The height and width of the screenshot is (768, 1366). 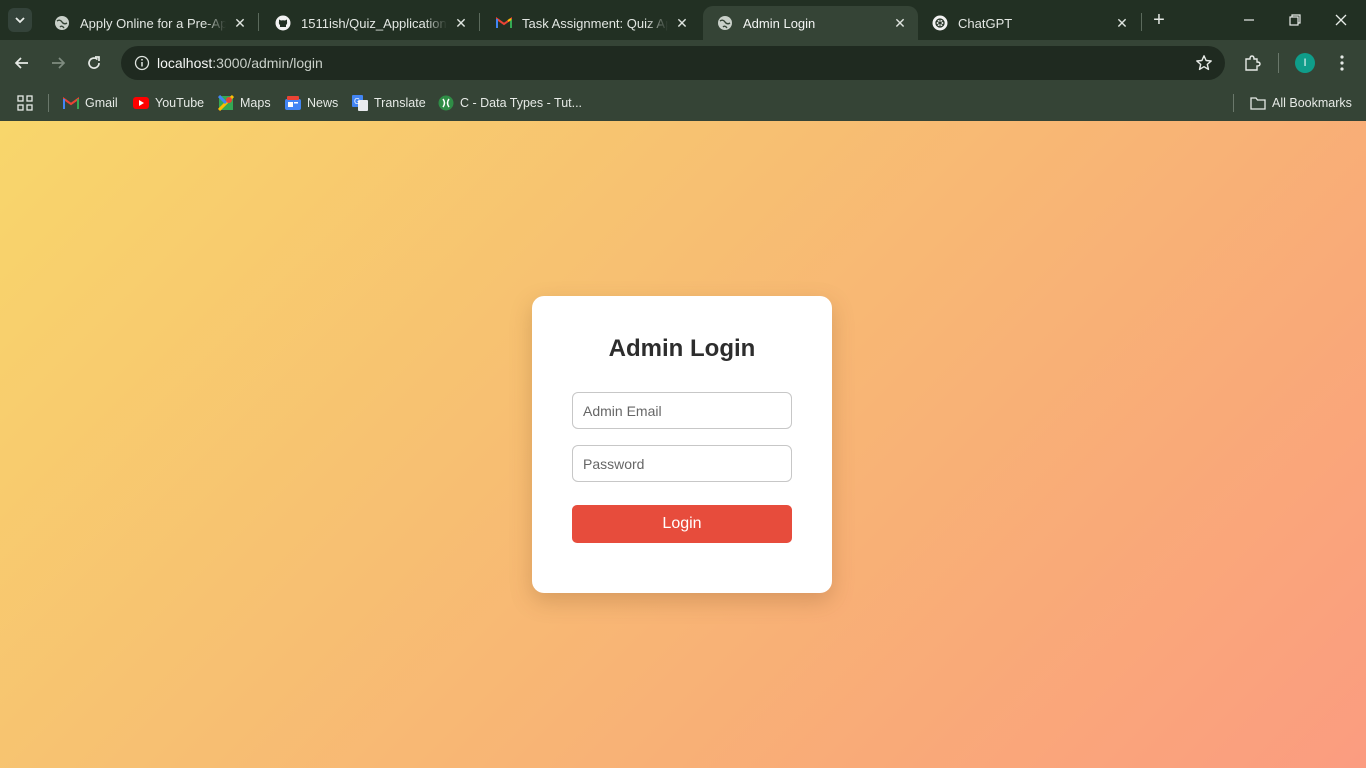 I want to click on tab-0: Apply Online for a Pre-Approved Loan ✕, so click(x=149, y=23).